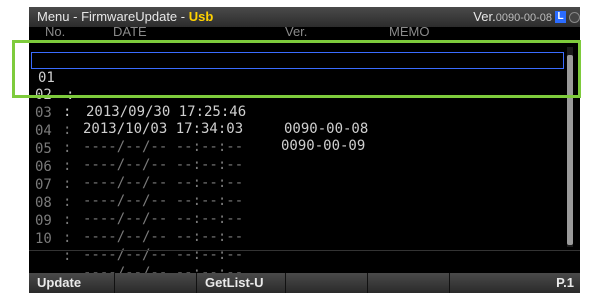  I want to click on source-label: Usb, so click(201, 16).